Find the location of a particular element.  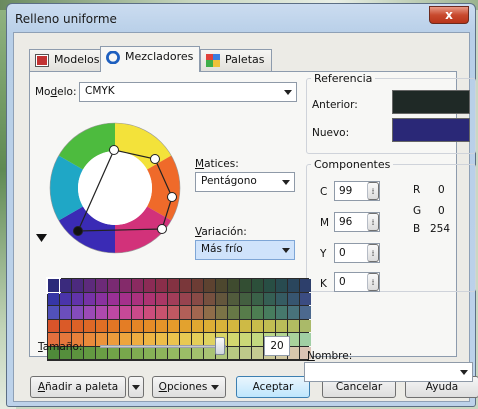

title-bar: Relleno uniforme x is located at coordinates (241, 19).